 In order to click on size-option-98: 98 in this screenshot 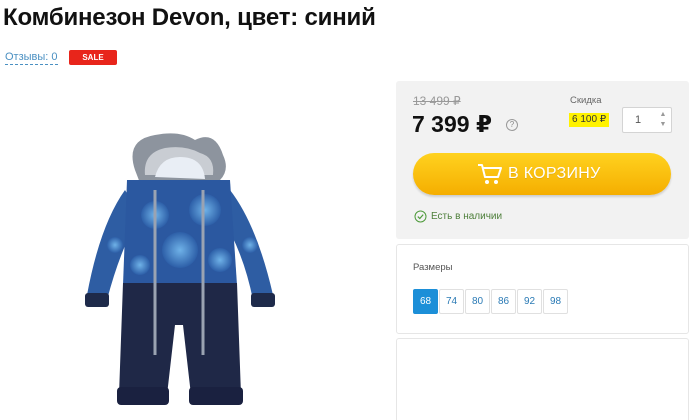, I will do `click(555, 301)`.